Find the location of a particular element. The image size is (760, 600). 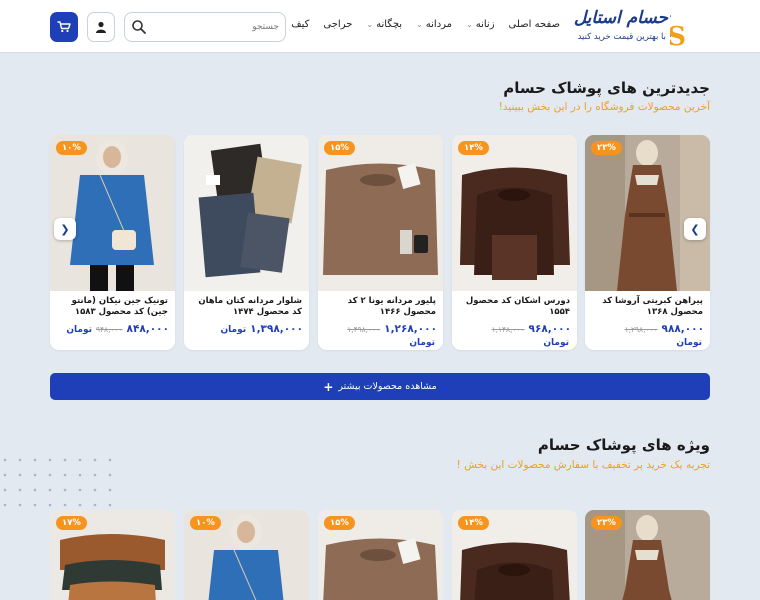

discount-badge: ۱۷% is located at coordinates (71, 523).